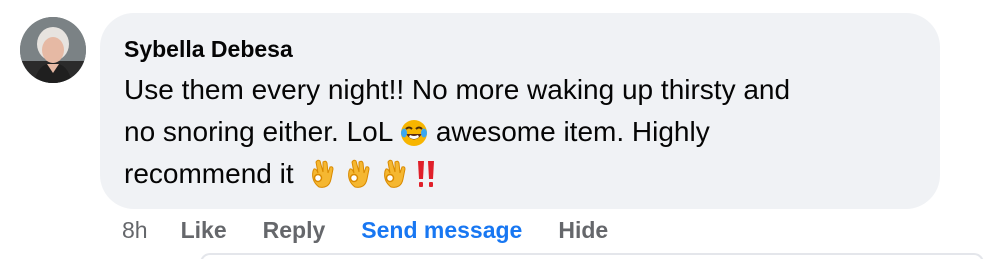 The image size is (1000, 259). What do you see at coordinates (569, 131) in the screenshot?
I see `comment-text-line: awesome item. Highly` at bounding box center [569, 131].